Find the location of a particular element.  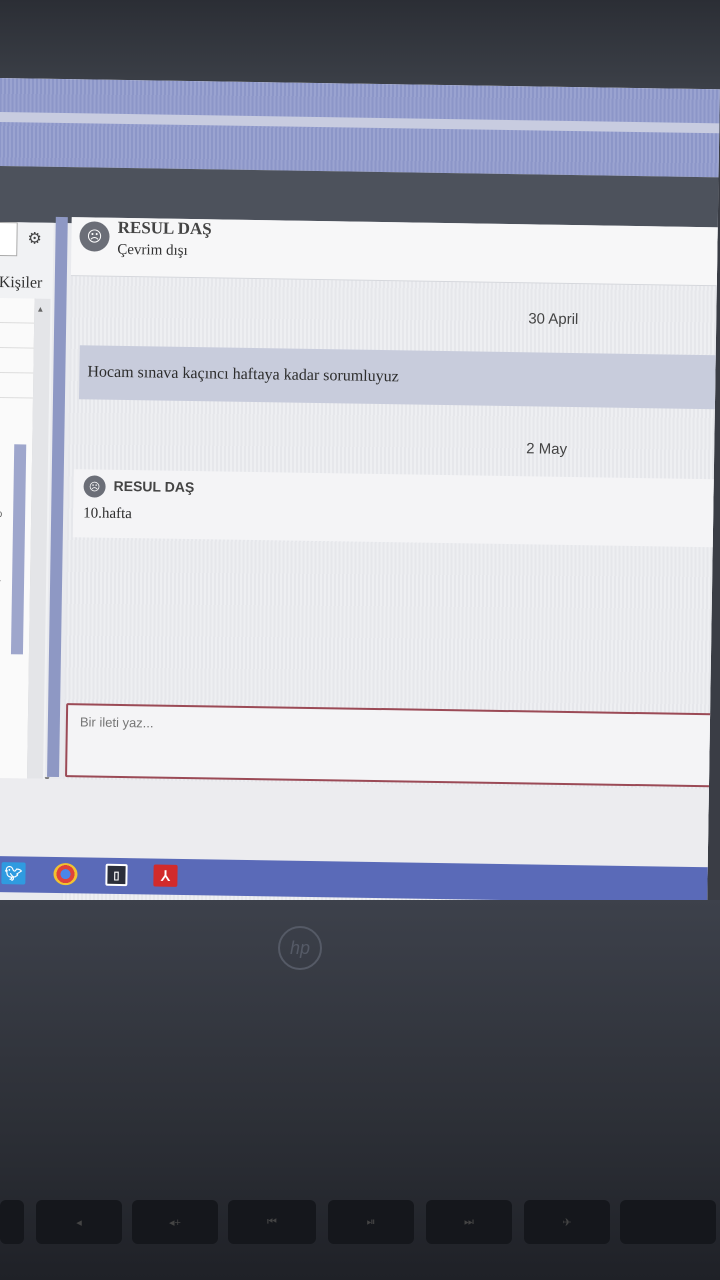

keyboard-key: ◂+ is located at coordinates (175, 1222).